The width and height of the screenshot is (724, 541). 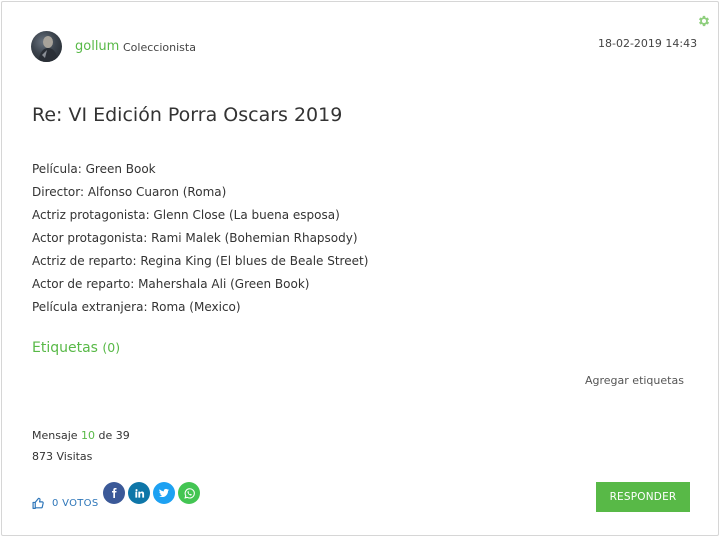 I want to click on message-position: Mensaje 10 de 39, so click(x=81, y=435).